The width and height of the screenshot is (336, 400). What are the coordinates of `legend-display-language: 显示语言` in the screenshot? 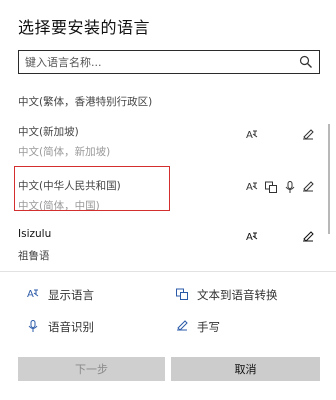 It's located at (71, 295).